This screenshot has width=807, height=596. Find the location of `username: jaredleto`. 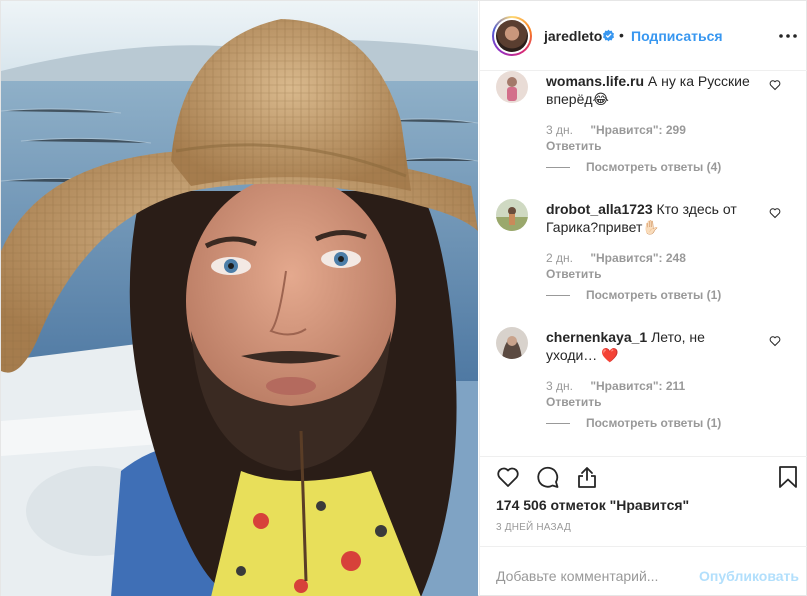

username: jaredleto is located at coordinates (573, 36).